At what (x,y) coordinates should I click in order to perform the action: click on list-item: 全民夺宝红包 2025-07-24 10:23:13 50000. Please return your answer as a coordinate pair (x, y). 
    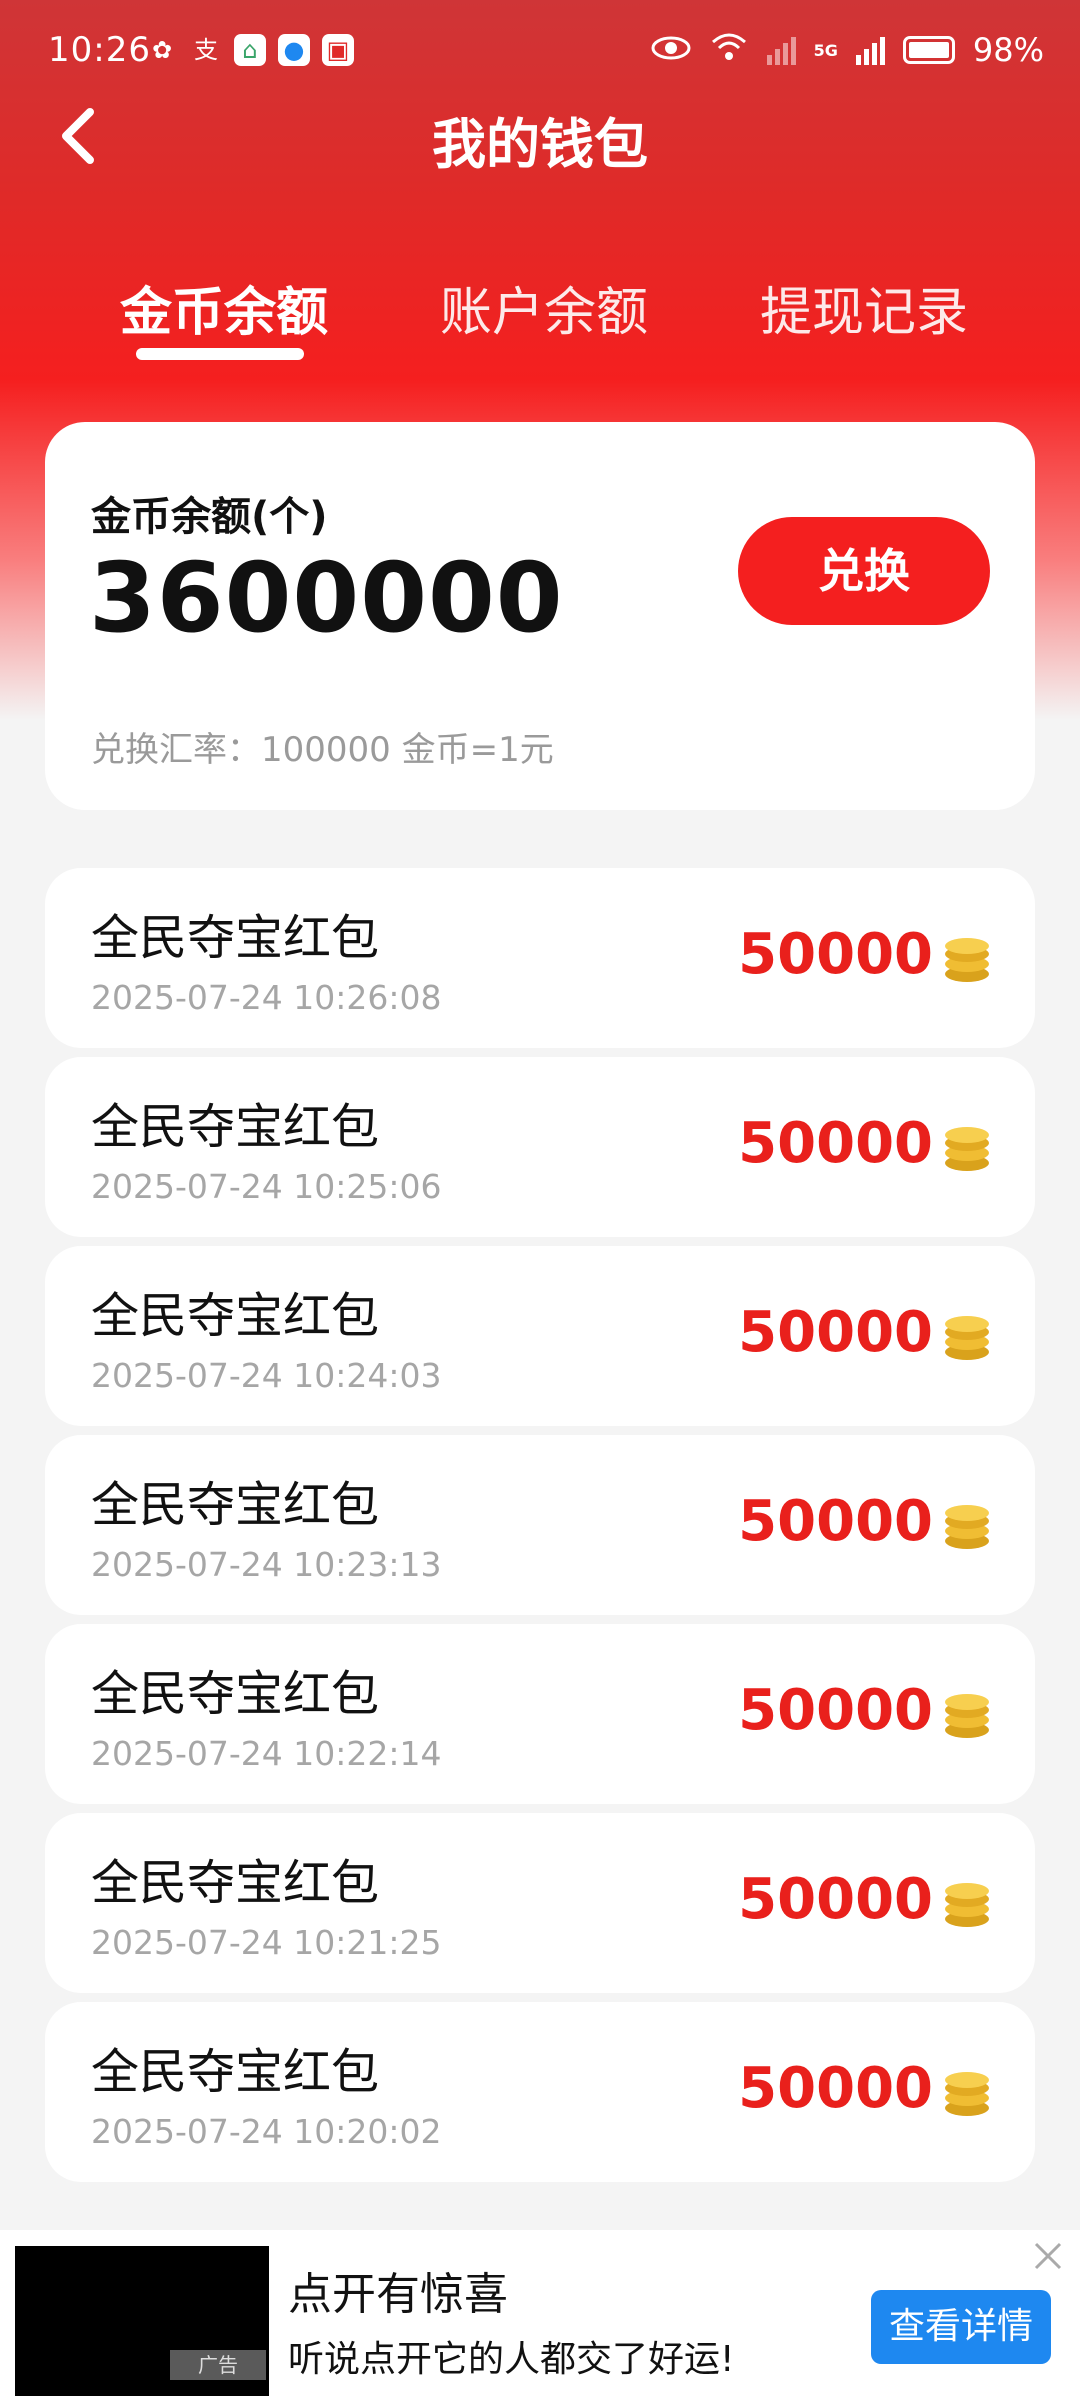
    Looking at the image, I should click on (540, 1525).